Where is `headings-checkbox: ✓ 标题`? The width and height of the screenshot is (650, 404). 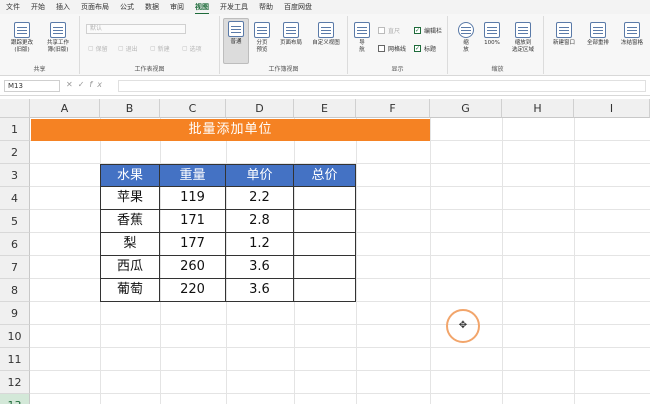
headings-checkbox: ✓ 标题 is located at coordinates (425, 48).